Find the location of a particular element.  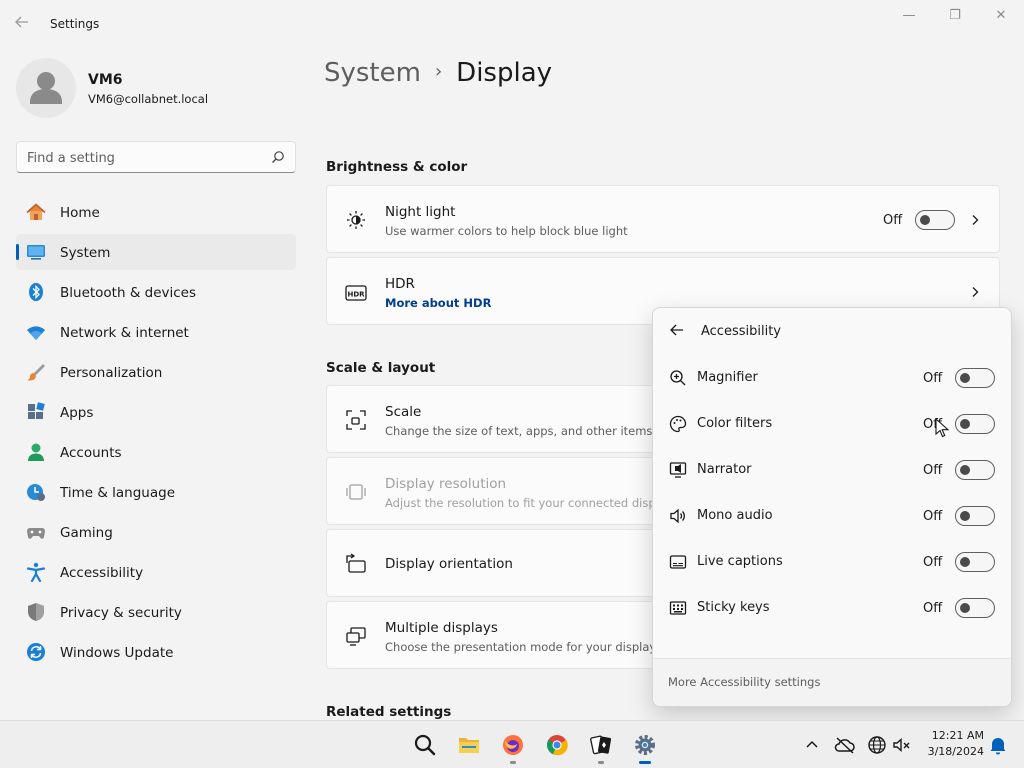

sidebar-item-label: System is located at coordinates (85, 253).